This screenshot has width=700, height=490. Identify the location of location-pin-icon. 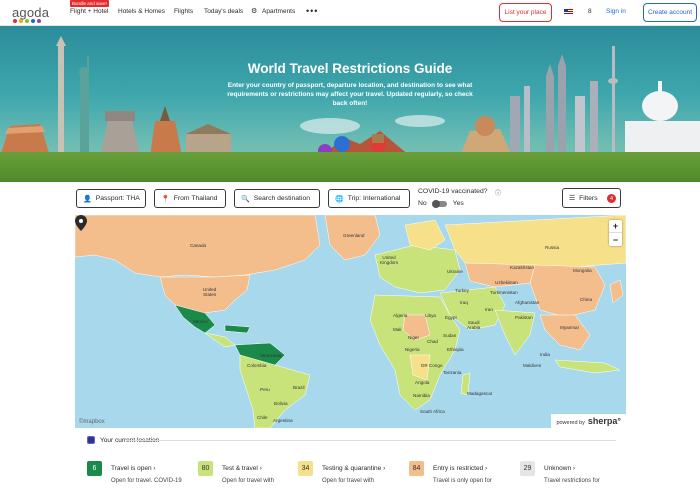
(81, 223).